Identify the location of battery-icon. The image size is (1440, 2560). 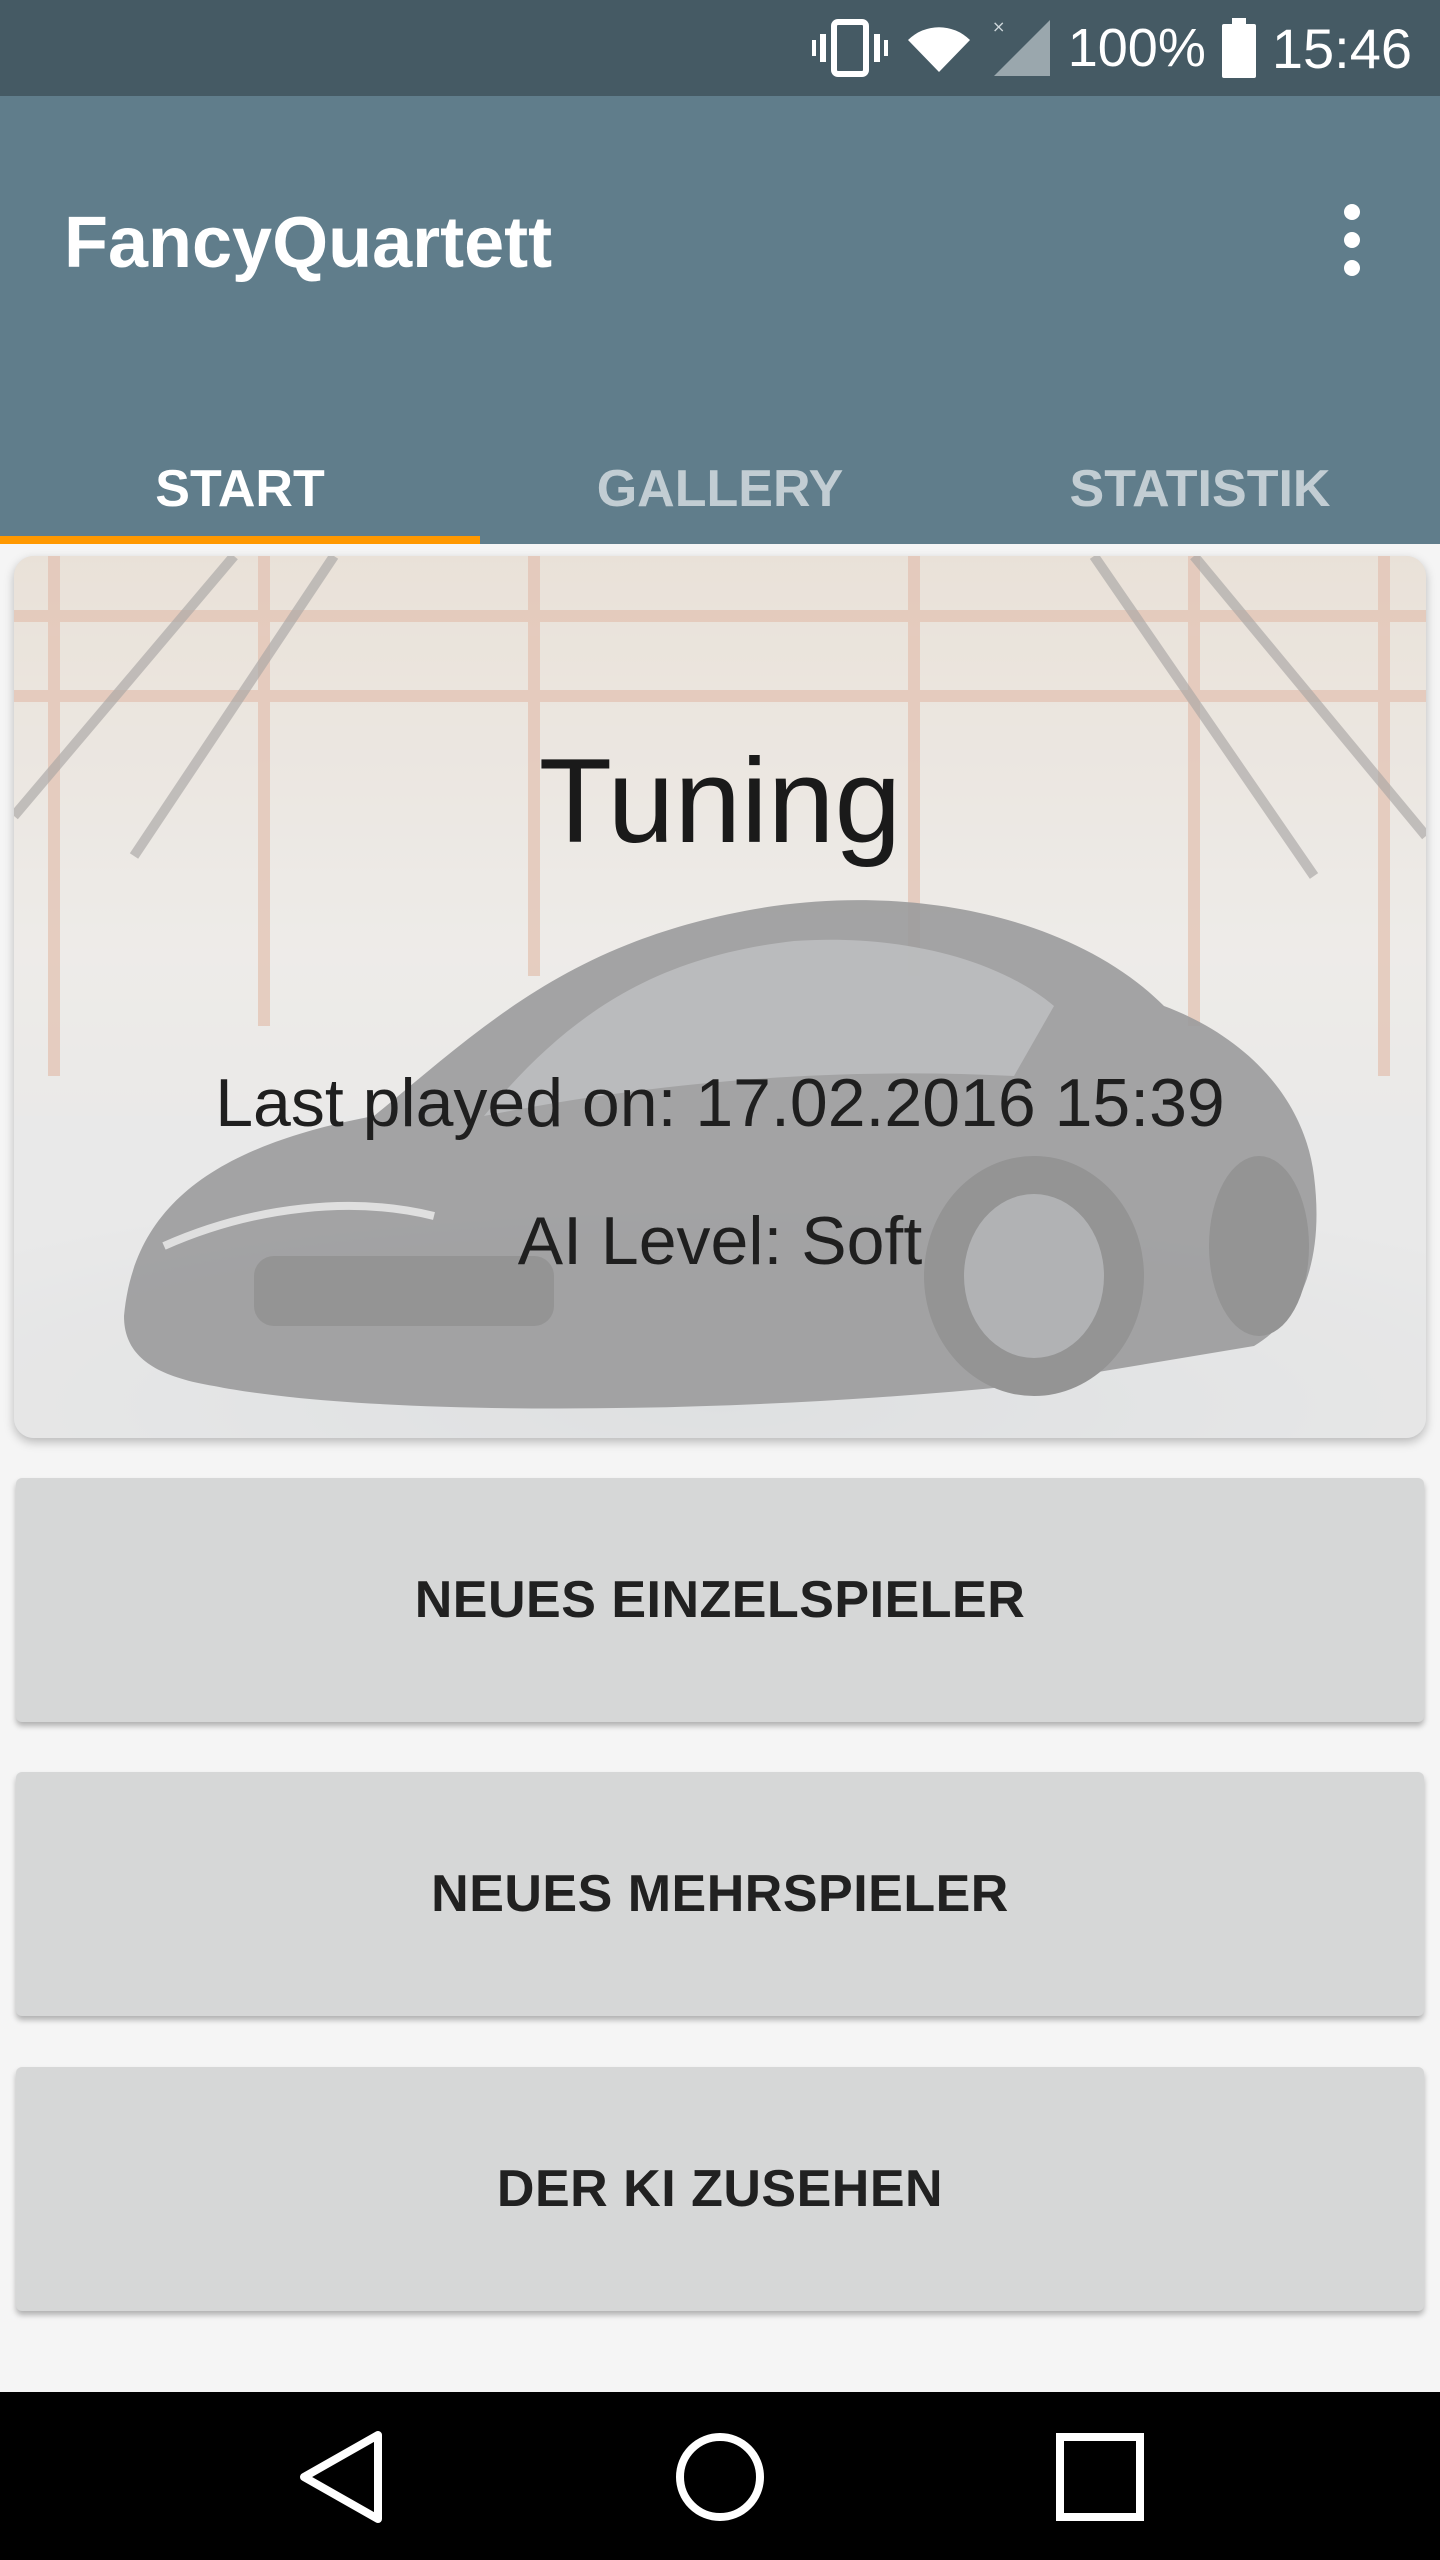
(1238, 48).